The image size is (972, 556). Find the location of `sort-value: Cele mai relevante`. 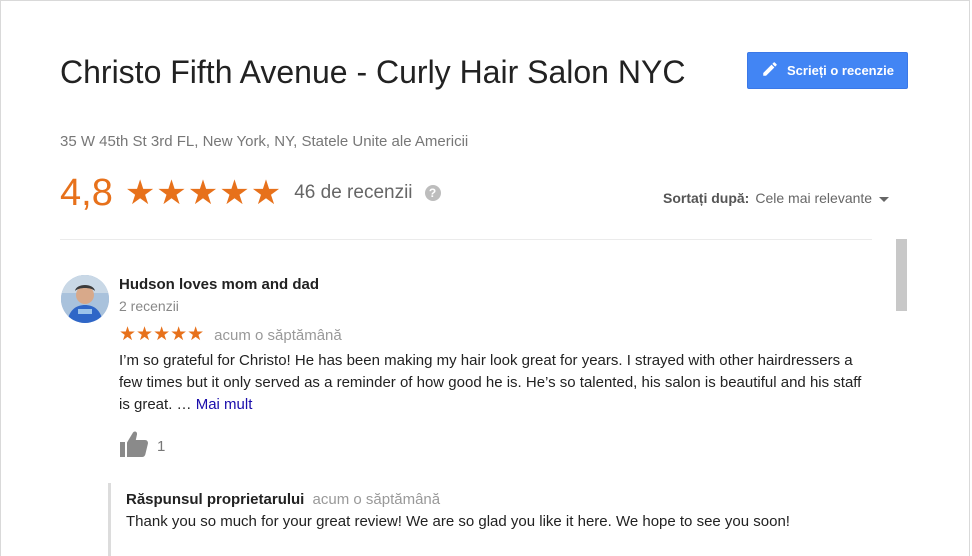

sort-value: Cele mai relevante is located at coordinates (814, 198).